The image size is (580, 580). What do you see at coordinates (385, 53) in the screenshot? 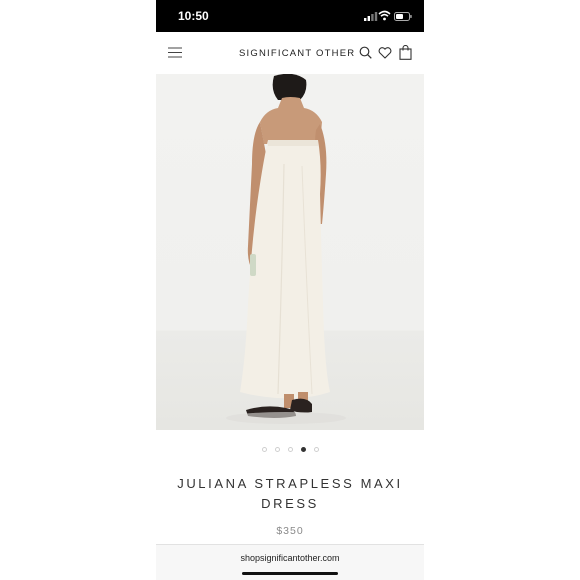
I see `heart-icon` at bounding box center [385, 53].